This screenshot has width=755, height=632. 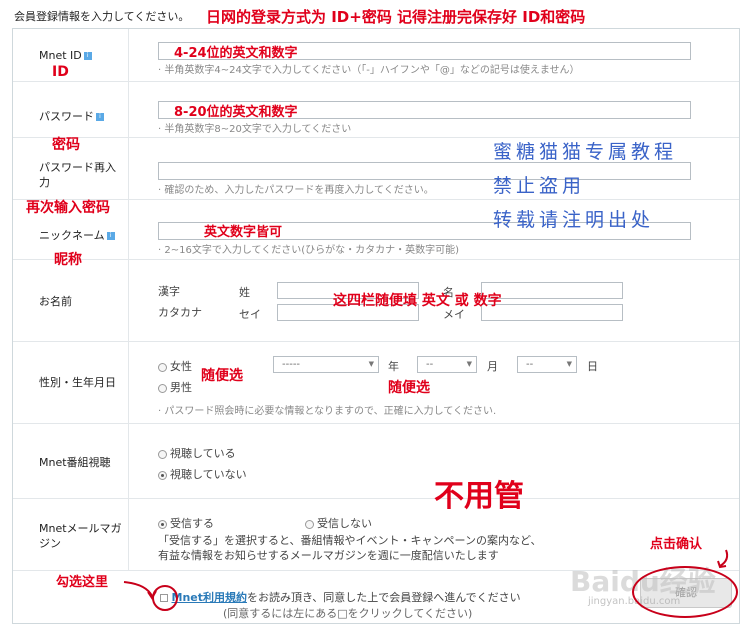 I want to click on arrow-to-confirm, so click(x=724, y=558).